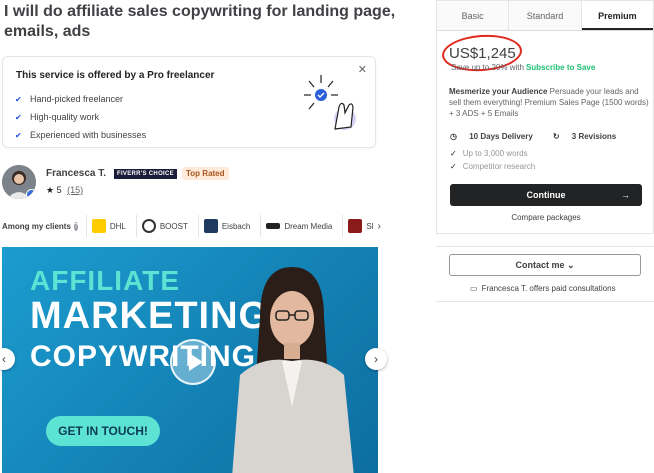 The width and height of the screenshot is (654, 473). What do you see at coordinates (296, 226) in the screenshot?
I see `client-logo-dream-media: Dream Media` at bounding box center [296, 226].